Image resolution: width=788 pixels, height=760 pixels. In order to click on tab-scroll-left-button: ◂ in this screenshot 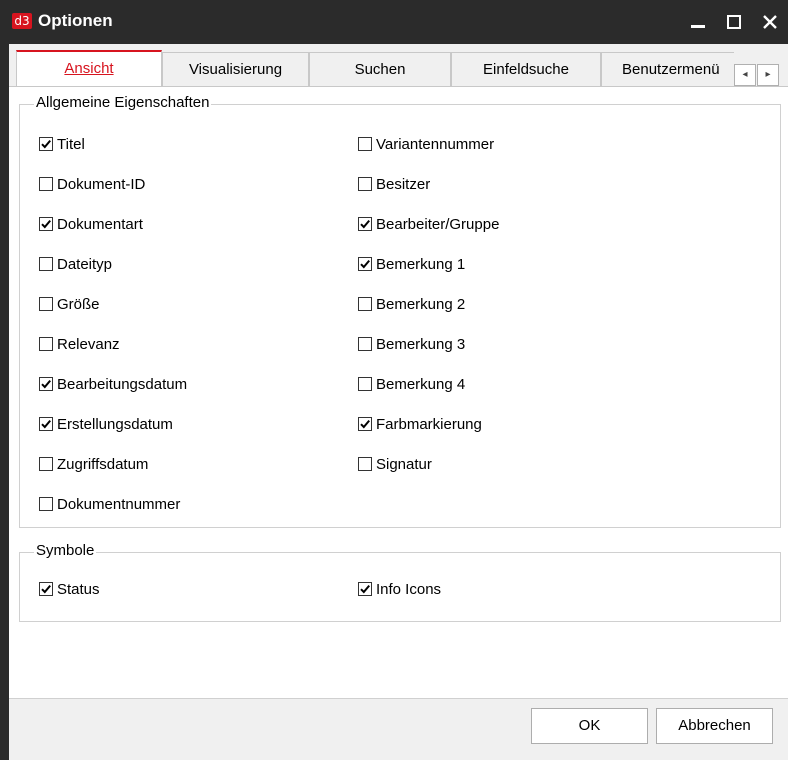, I will do `click(745, 75)`.